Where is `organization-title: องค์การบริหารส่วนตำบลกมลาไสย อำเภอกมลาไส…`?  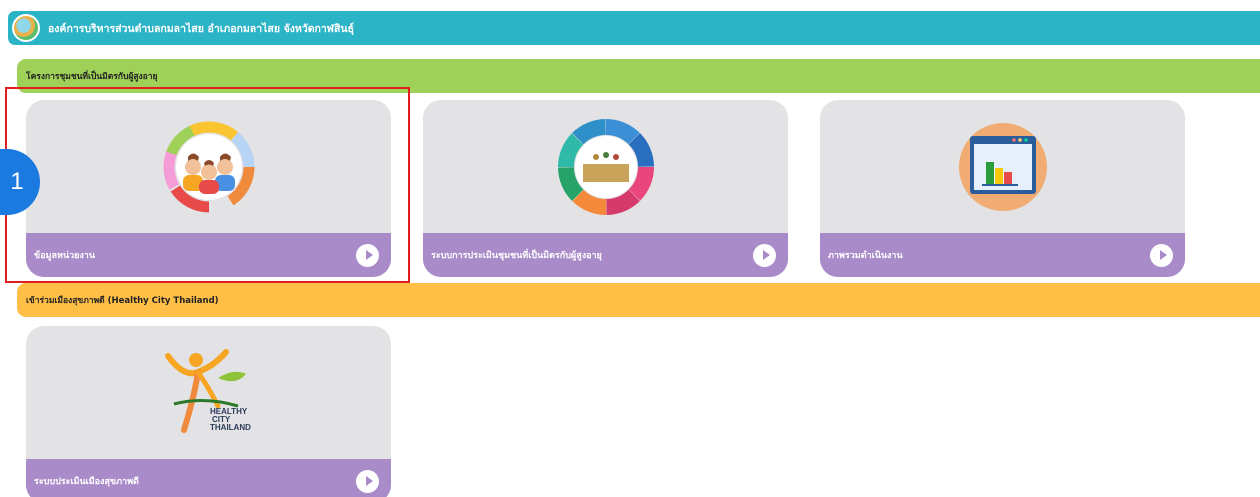 organization-title: องค์การบริหารส่วนตำบลกมลาไสย อำเภอกมลาไส… is located at coordinates (201, 28).